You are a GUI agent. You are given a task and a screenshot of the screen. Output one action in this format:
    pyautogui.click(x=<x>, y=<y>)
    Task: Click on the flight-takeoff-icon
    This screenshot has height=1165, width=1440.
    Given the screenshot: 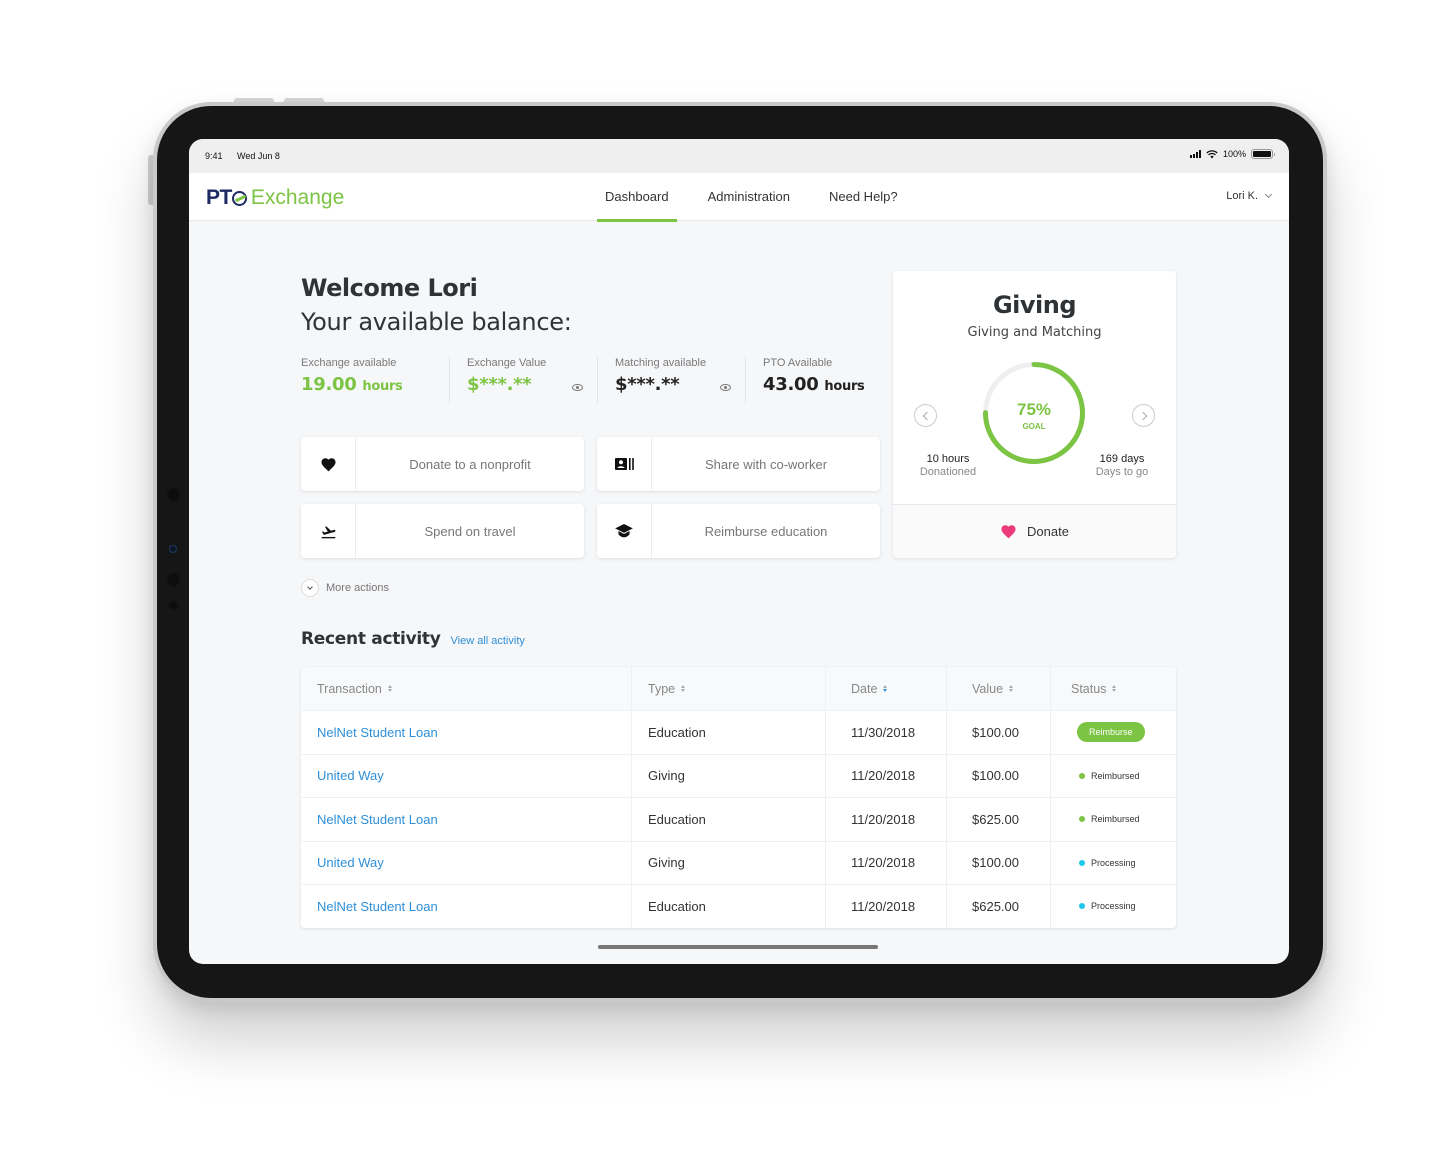 What is the action you would take?
    pyautogui.click(x=328, y=531)
    